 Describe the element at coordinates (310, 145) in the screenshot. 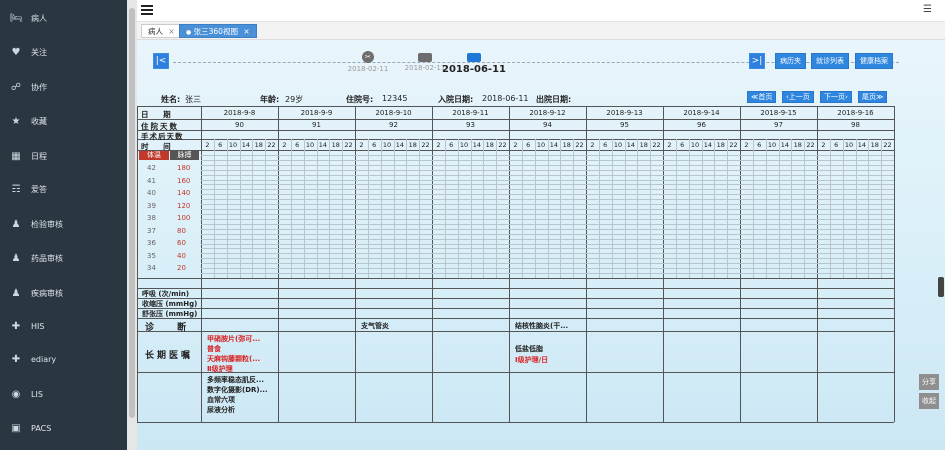

I see `hour-cell: 10` at that location.